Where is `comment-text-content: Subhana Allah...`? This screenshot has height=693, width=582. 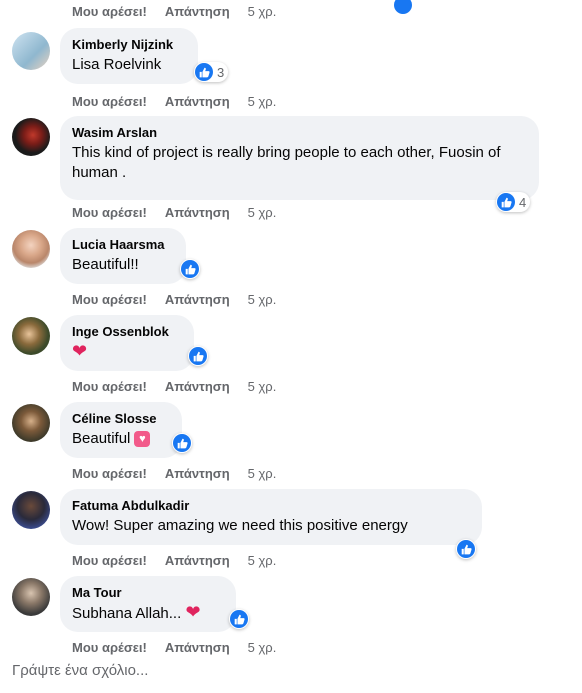 comment-text-content: Subhana Allah... is located at coordinates (127, 613).